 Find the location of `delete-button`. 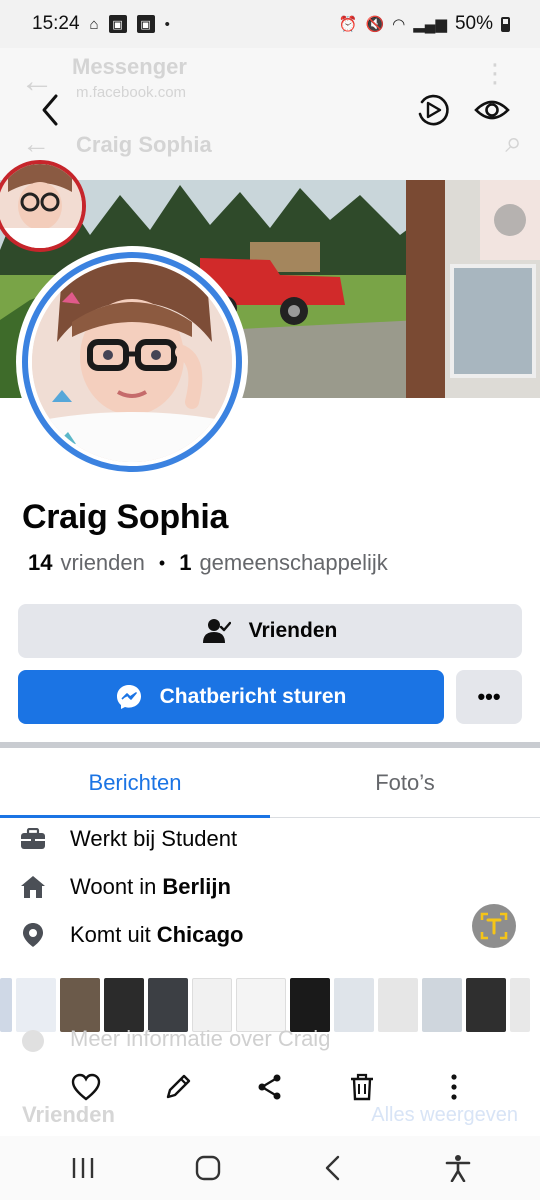

delete-button is located at coordinates (362, 1087).